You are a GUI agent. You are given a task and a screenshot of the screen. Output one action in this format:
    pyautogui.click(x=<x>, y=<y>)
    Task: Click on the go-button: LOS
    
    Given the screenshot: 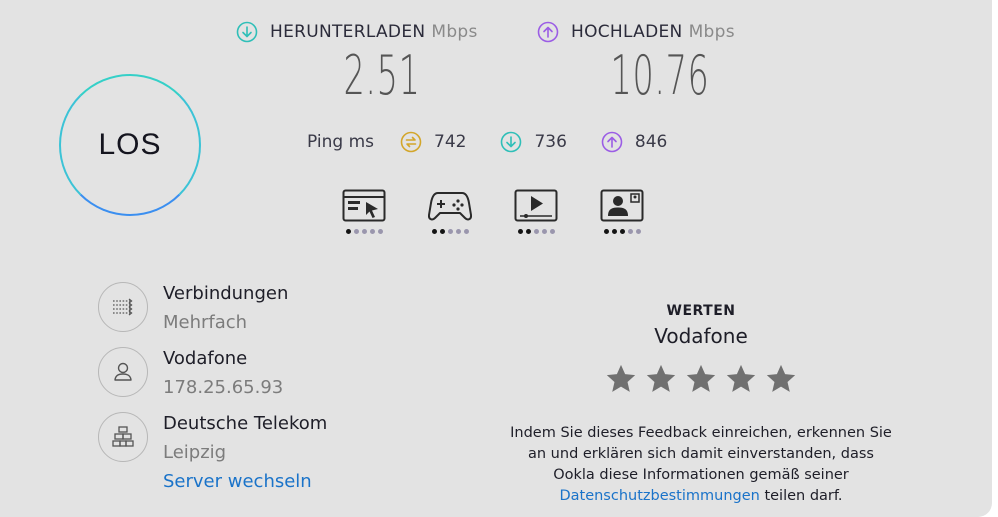 What is the action you would take?
    pyautogui.click(x=130, y=145)
    